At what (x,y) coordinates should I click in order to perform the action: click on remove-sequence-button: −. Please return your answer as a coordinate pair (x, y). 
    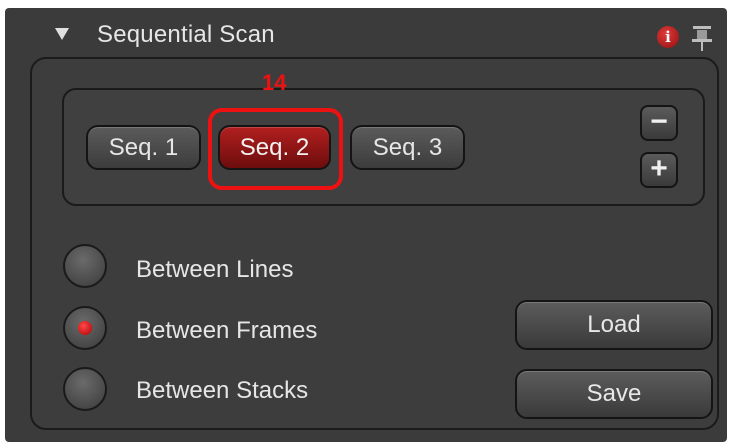
    Looking at the image, I should click on (659, 123).